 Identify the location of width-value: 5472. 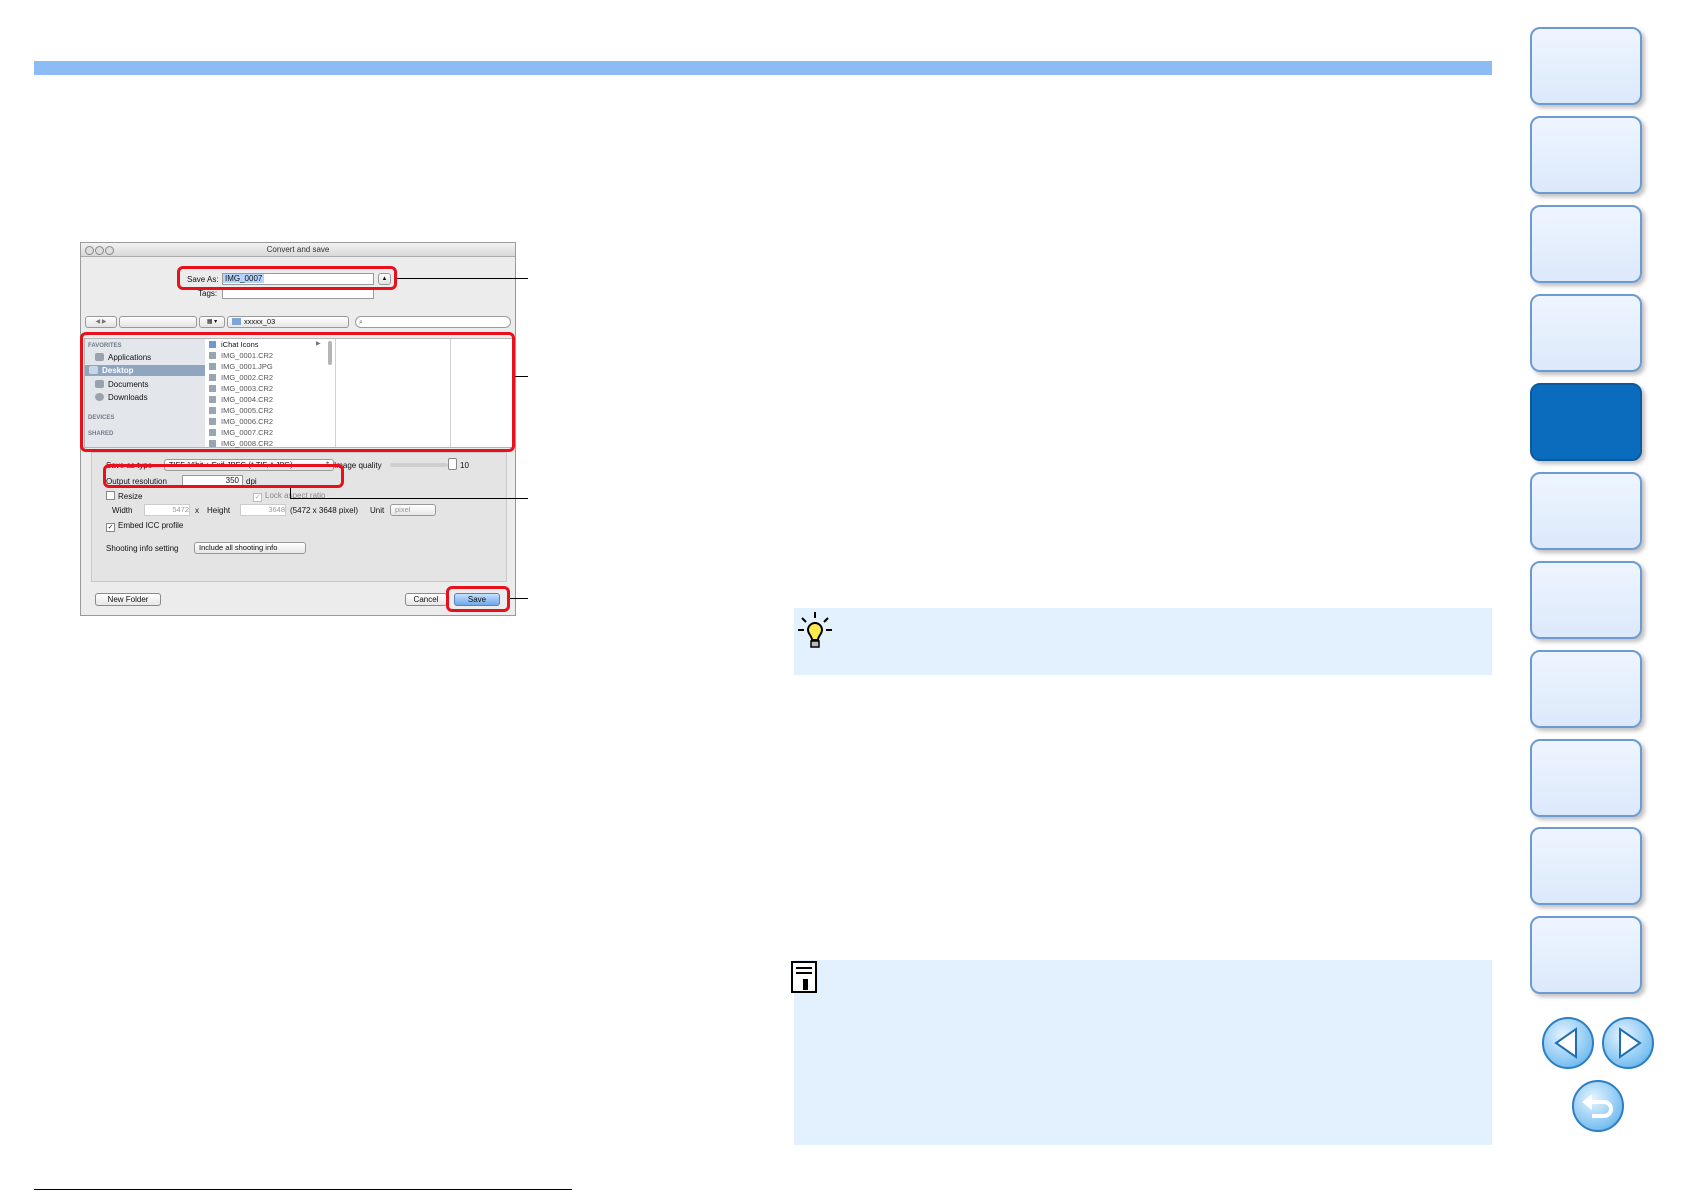
(180, 509).